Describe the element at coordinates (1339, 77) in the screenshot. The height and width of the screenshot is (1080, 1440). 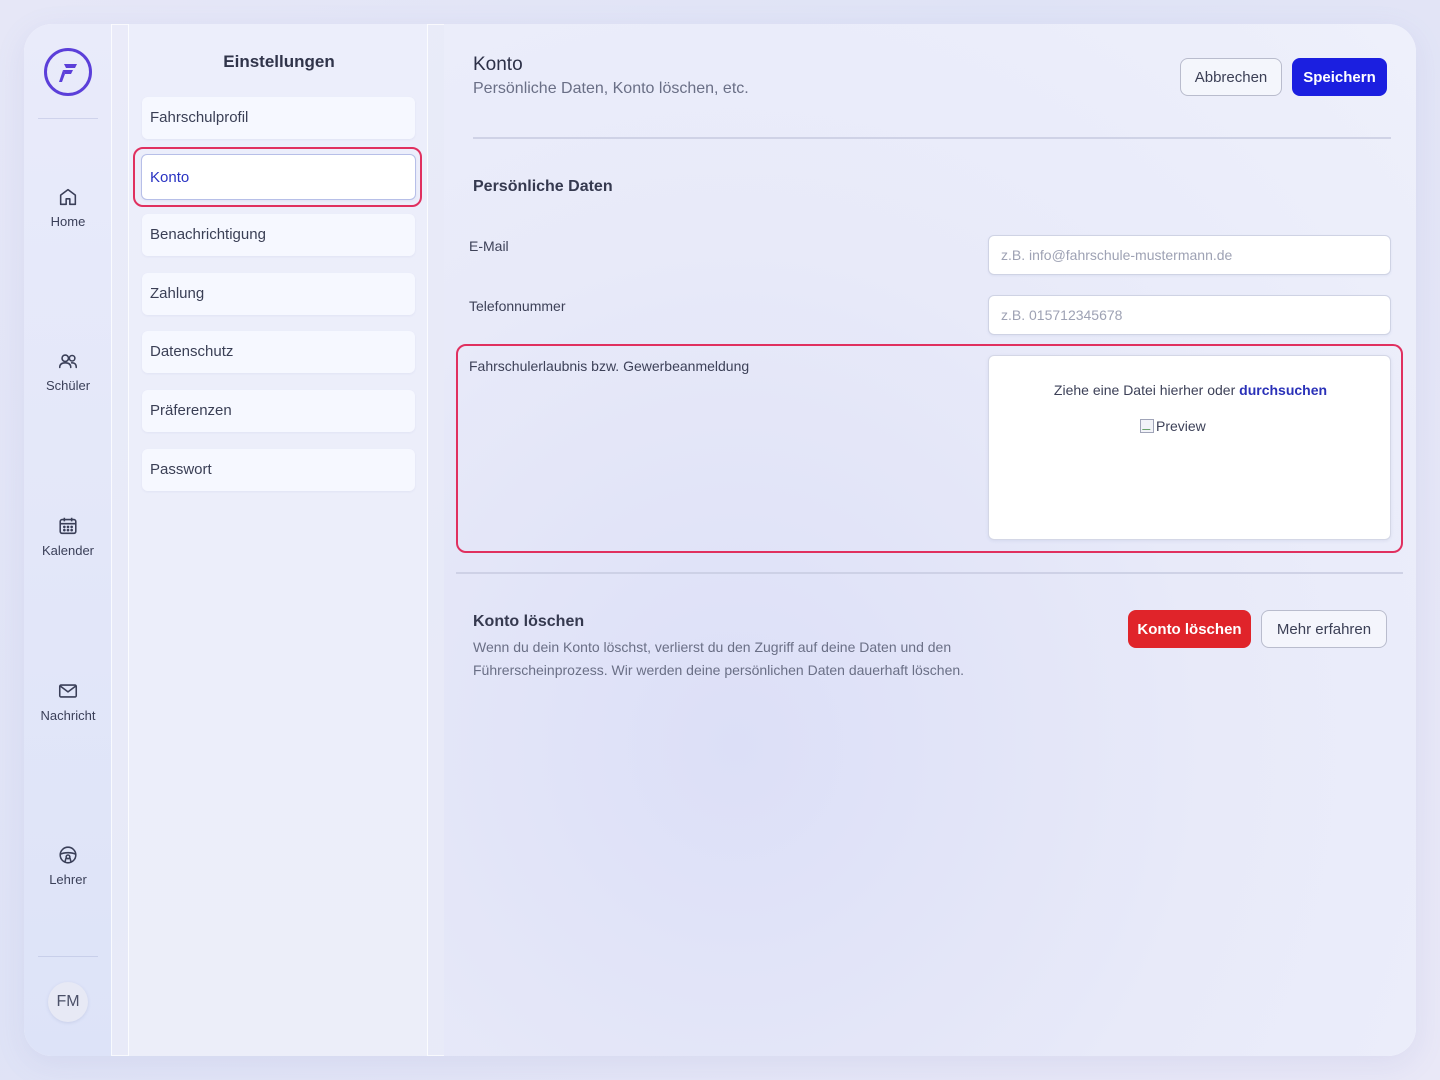
I see `save-button: Speichern` at that location.